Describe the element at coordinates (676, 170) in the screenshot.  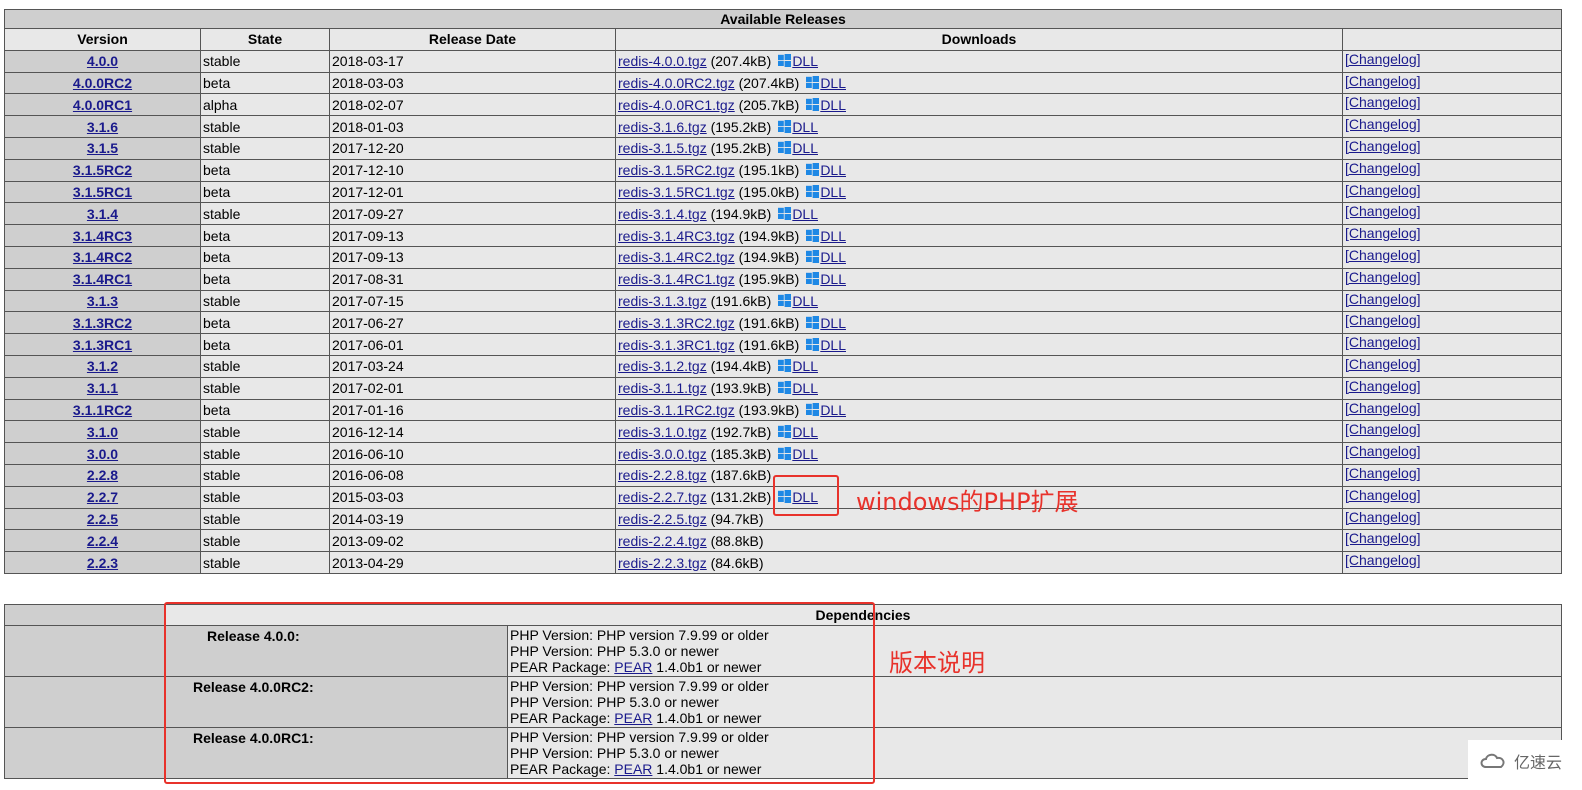
I see `tgz-download-link: redis-3.1.5RC2.tgz` at that location.